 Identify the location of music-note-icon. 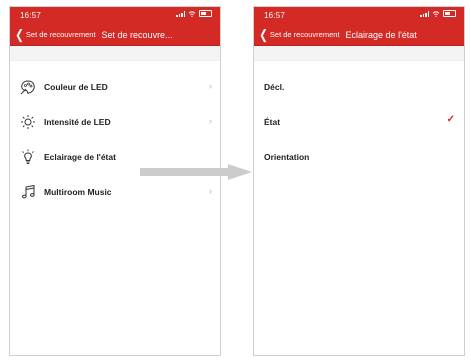
(28, 192).